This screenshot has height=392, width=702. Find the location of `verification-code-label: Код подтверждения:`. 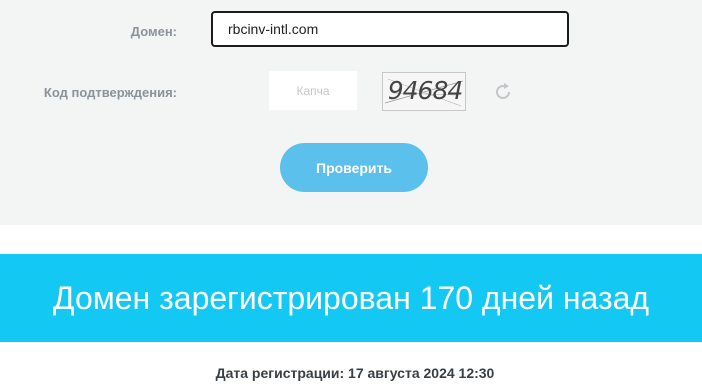

verification-code-label: Код подтверждения: is located at coordinates (110, 92).